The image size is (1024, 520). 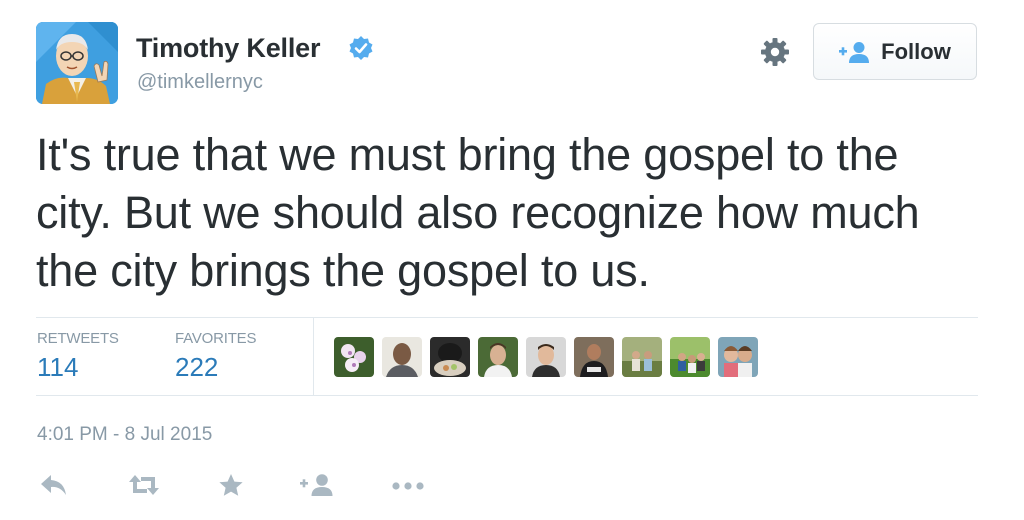 What do you see at coordinates (78, 338) in the screenshot?
I see `retweets-label: RETWEETS` at bounding box center [78, 338].